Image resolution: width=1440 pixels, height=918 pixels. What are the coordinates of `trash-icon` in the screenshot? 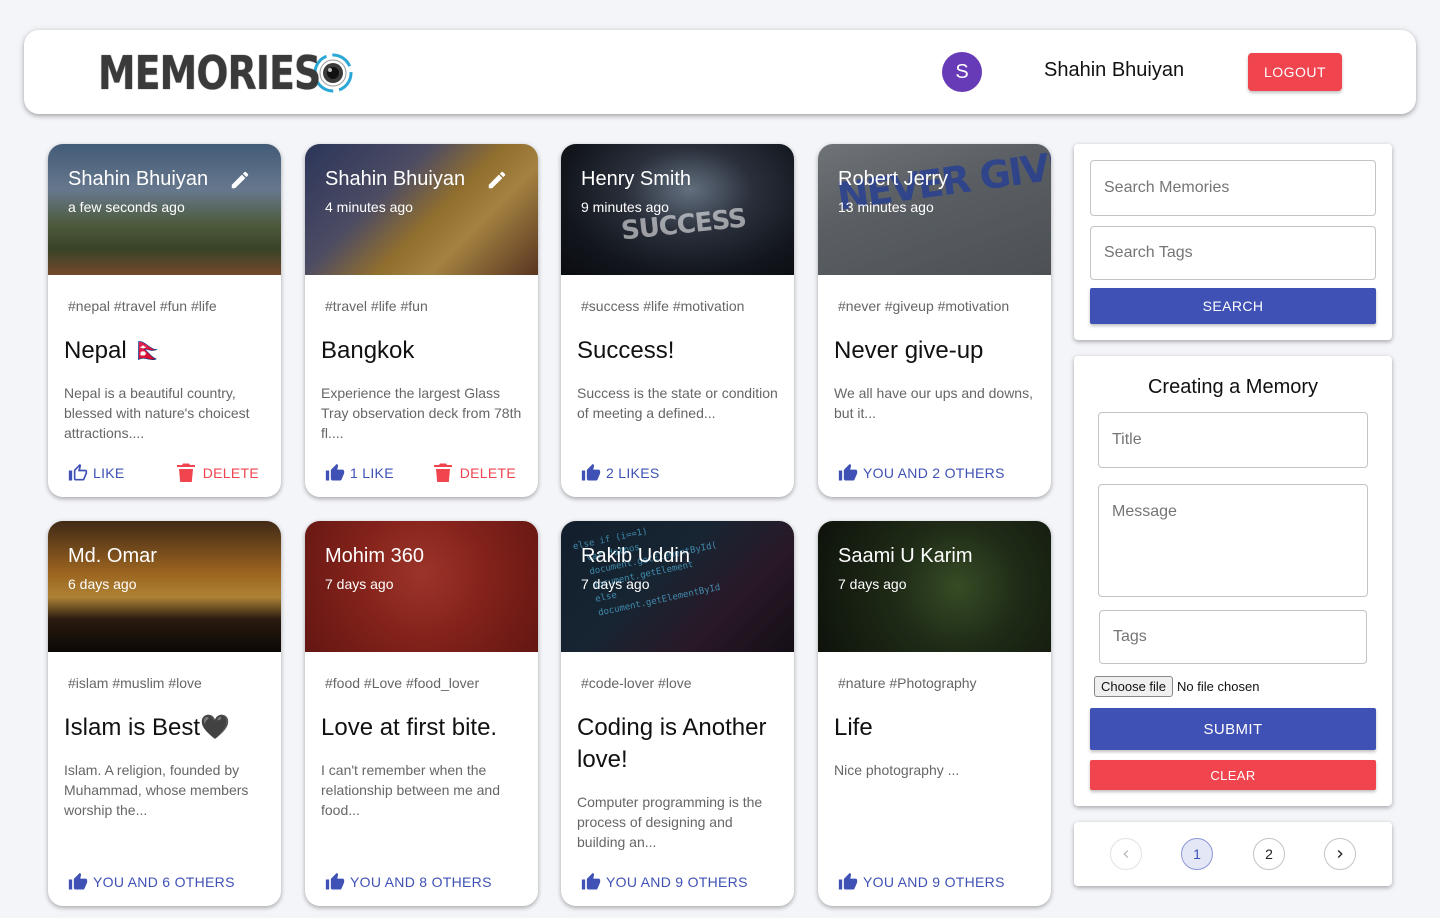 It's located at (442, 472).